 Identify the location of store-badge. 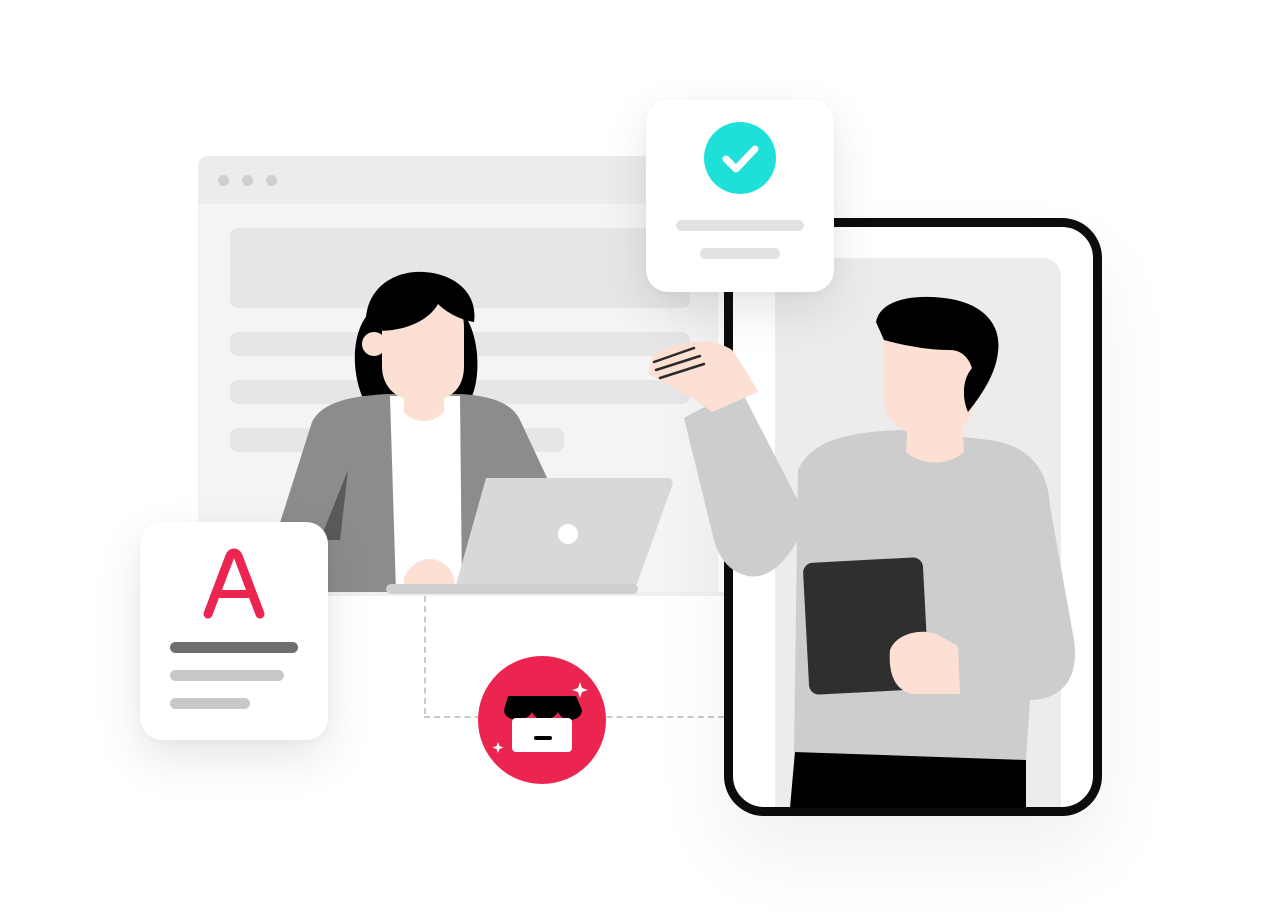
(542, 720).